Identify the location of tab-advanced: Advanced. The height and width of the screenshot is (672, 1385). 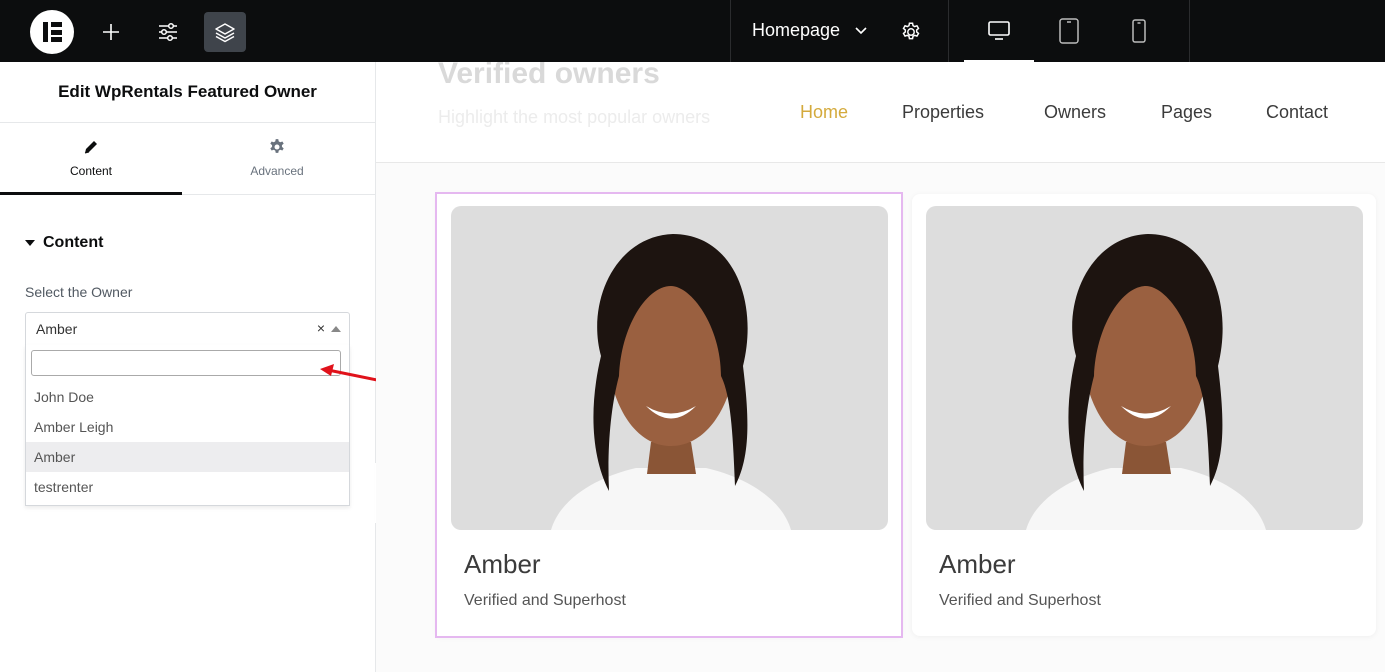
(277, 158).